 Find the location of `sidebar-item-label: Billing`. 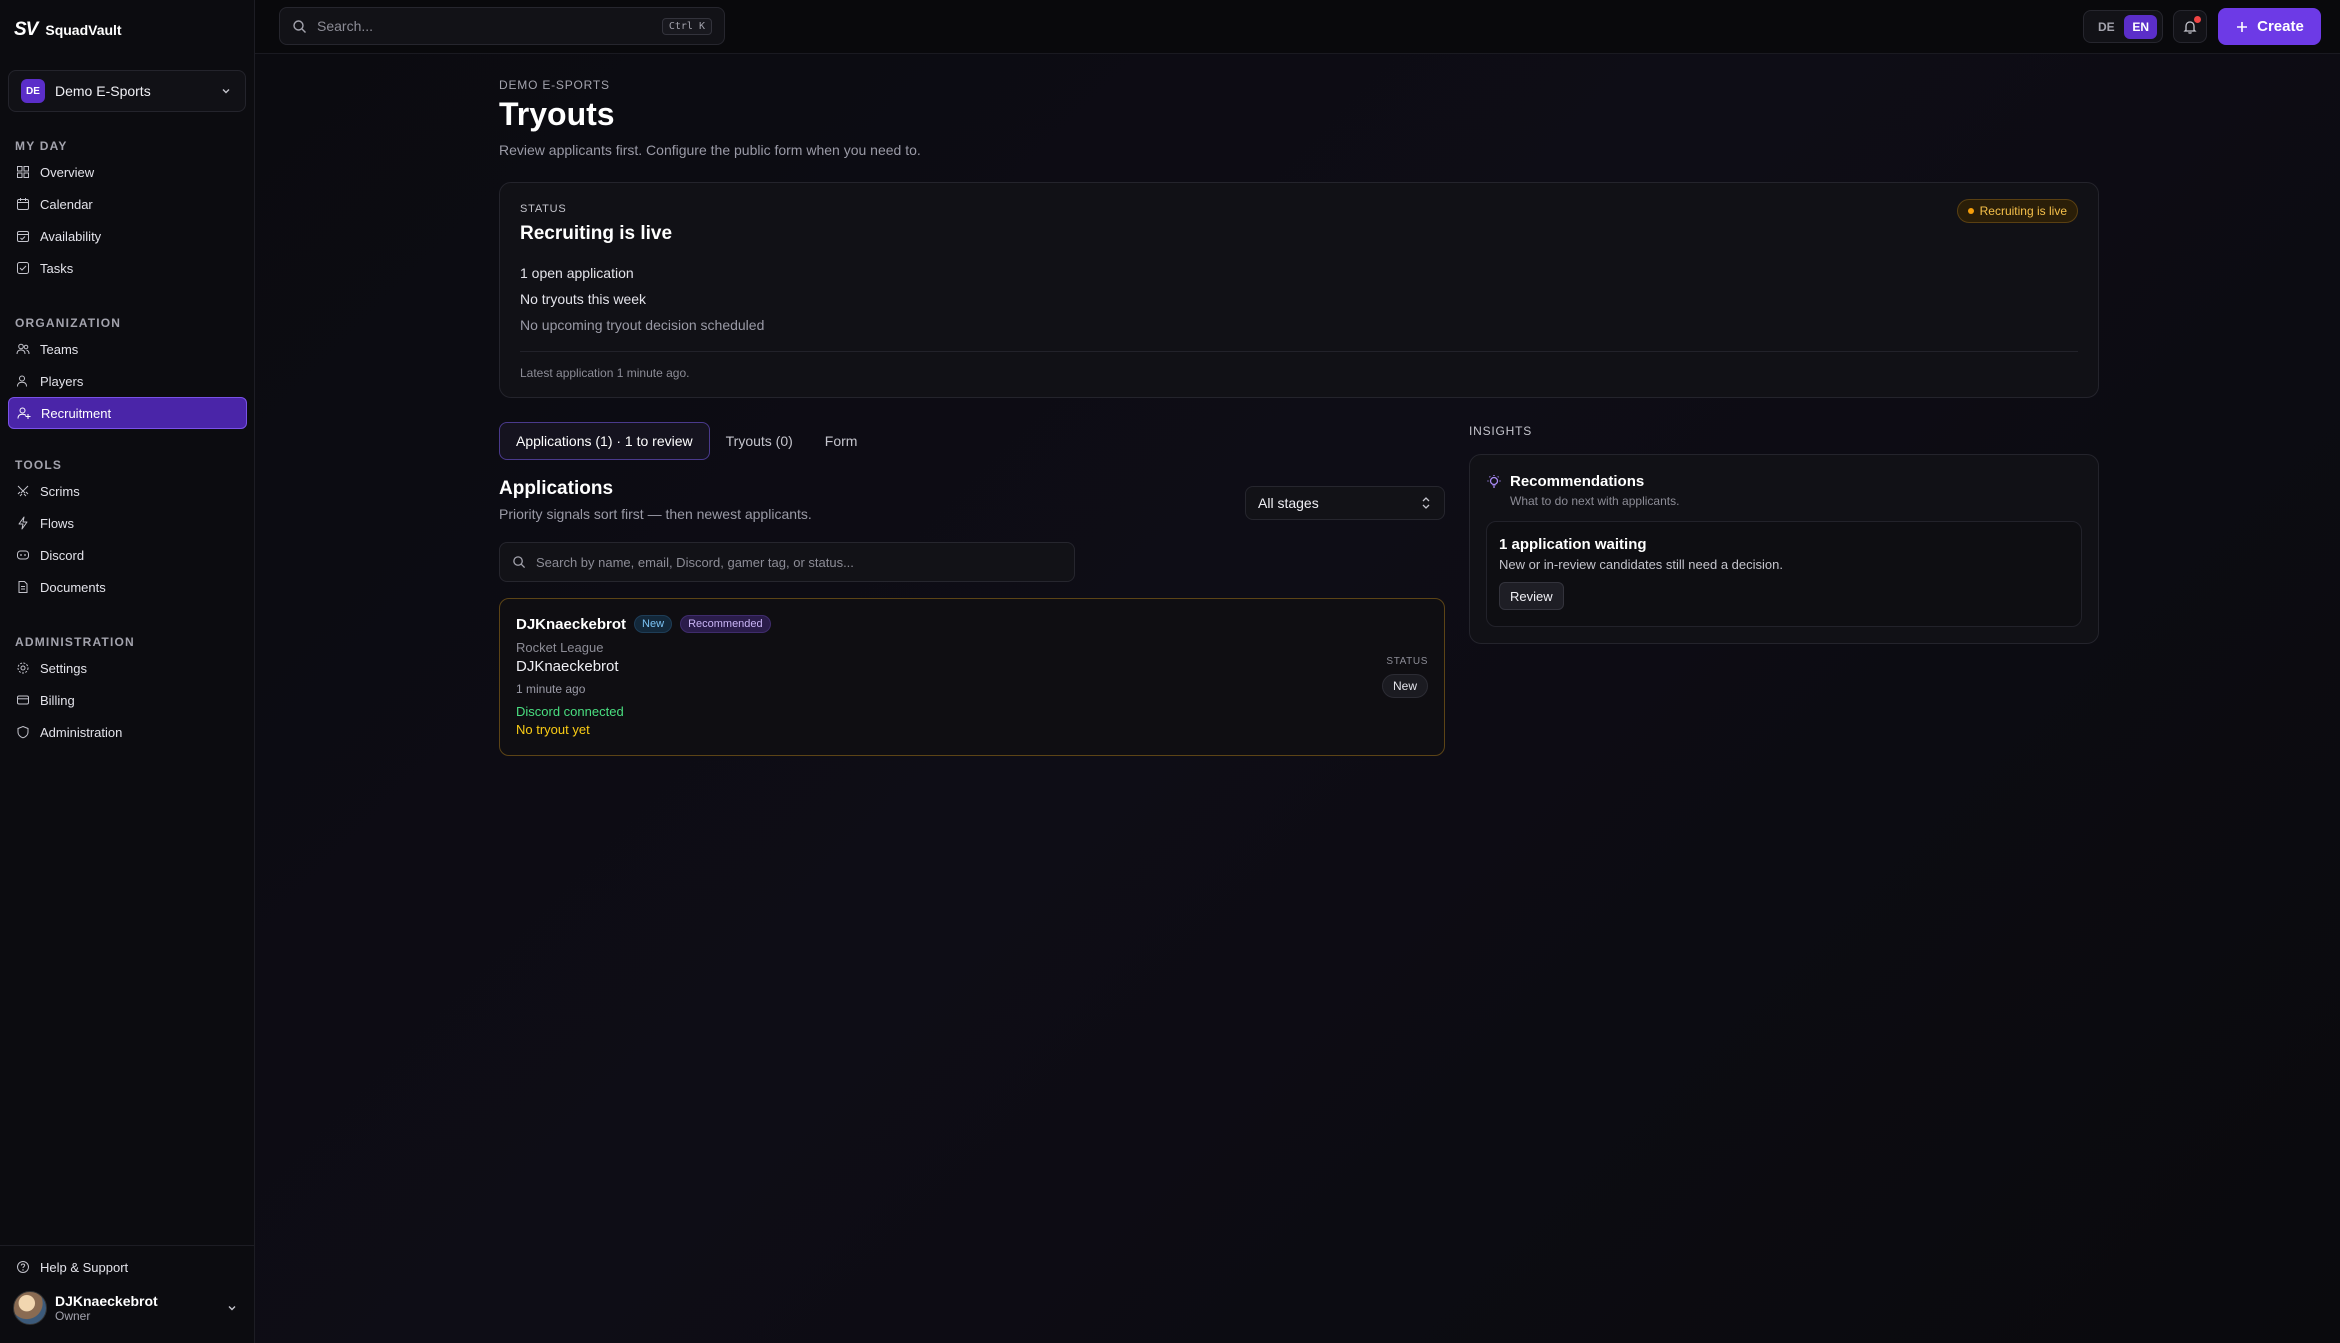

sidebar-item-label: Billing is located at coordinates (57, 700).